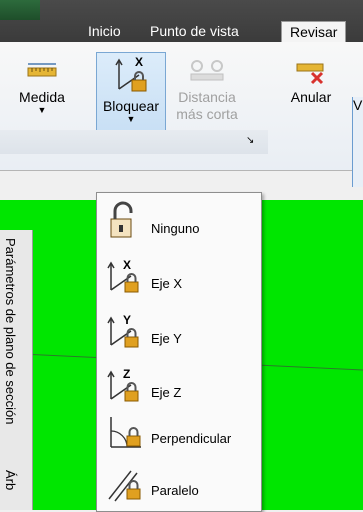 Image resolution: width=363 pixels, height=512 pixels. I want to click on shortest-distance-icon, so click(207, 70).